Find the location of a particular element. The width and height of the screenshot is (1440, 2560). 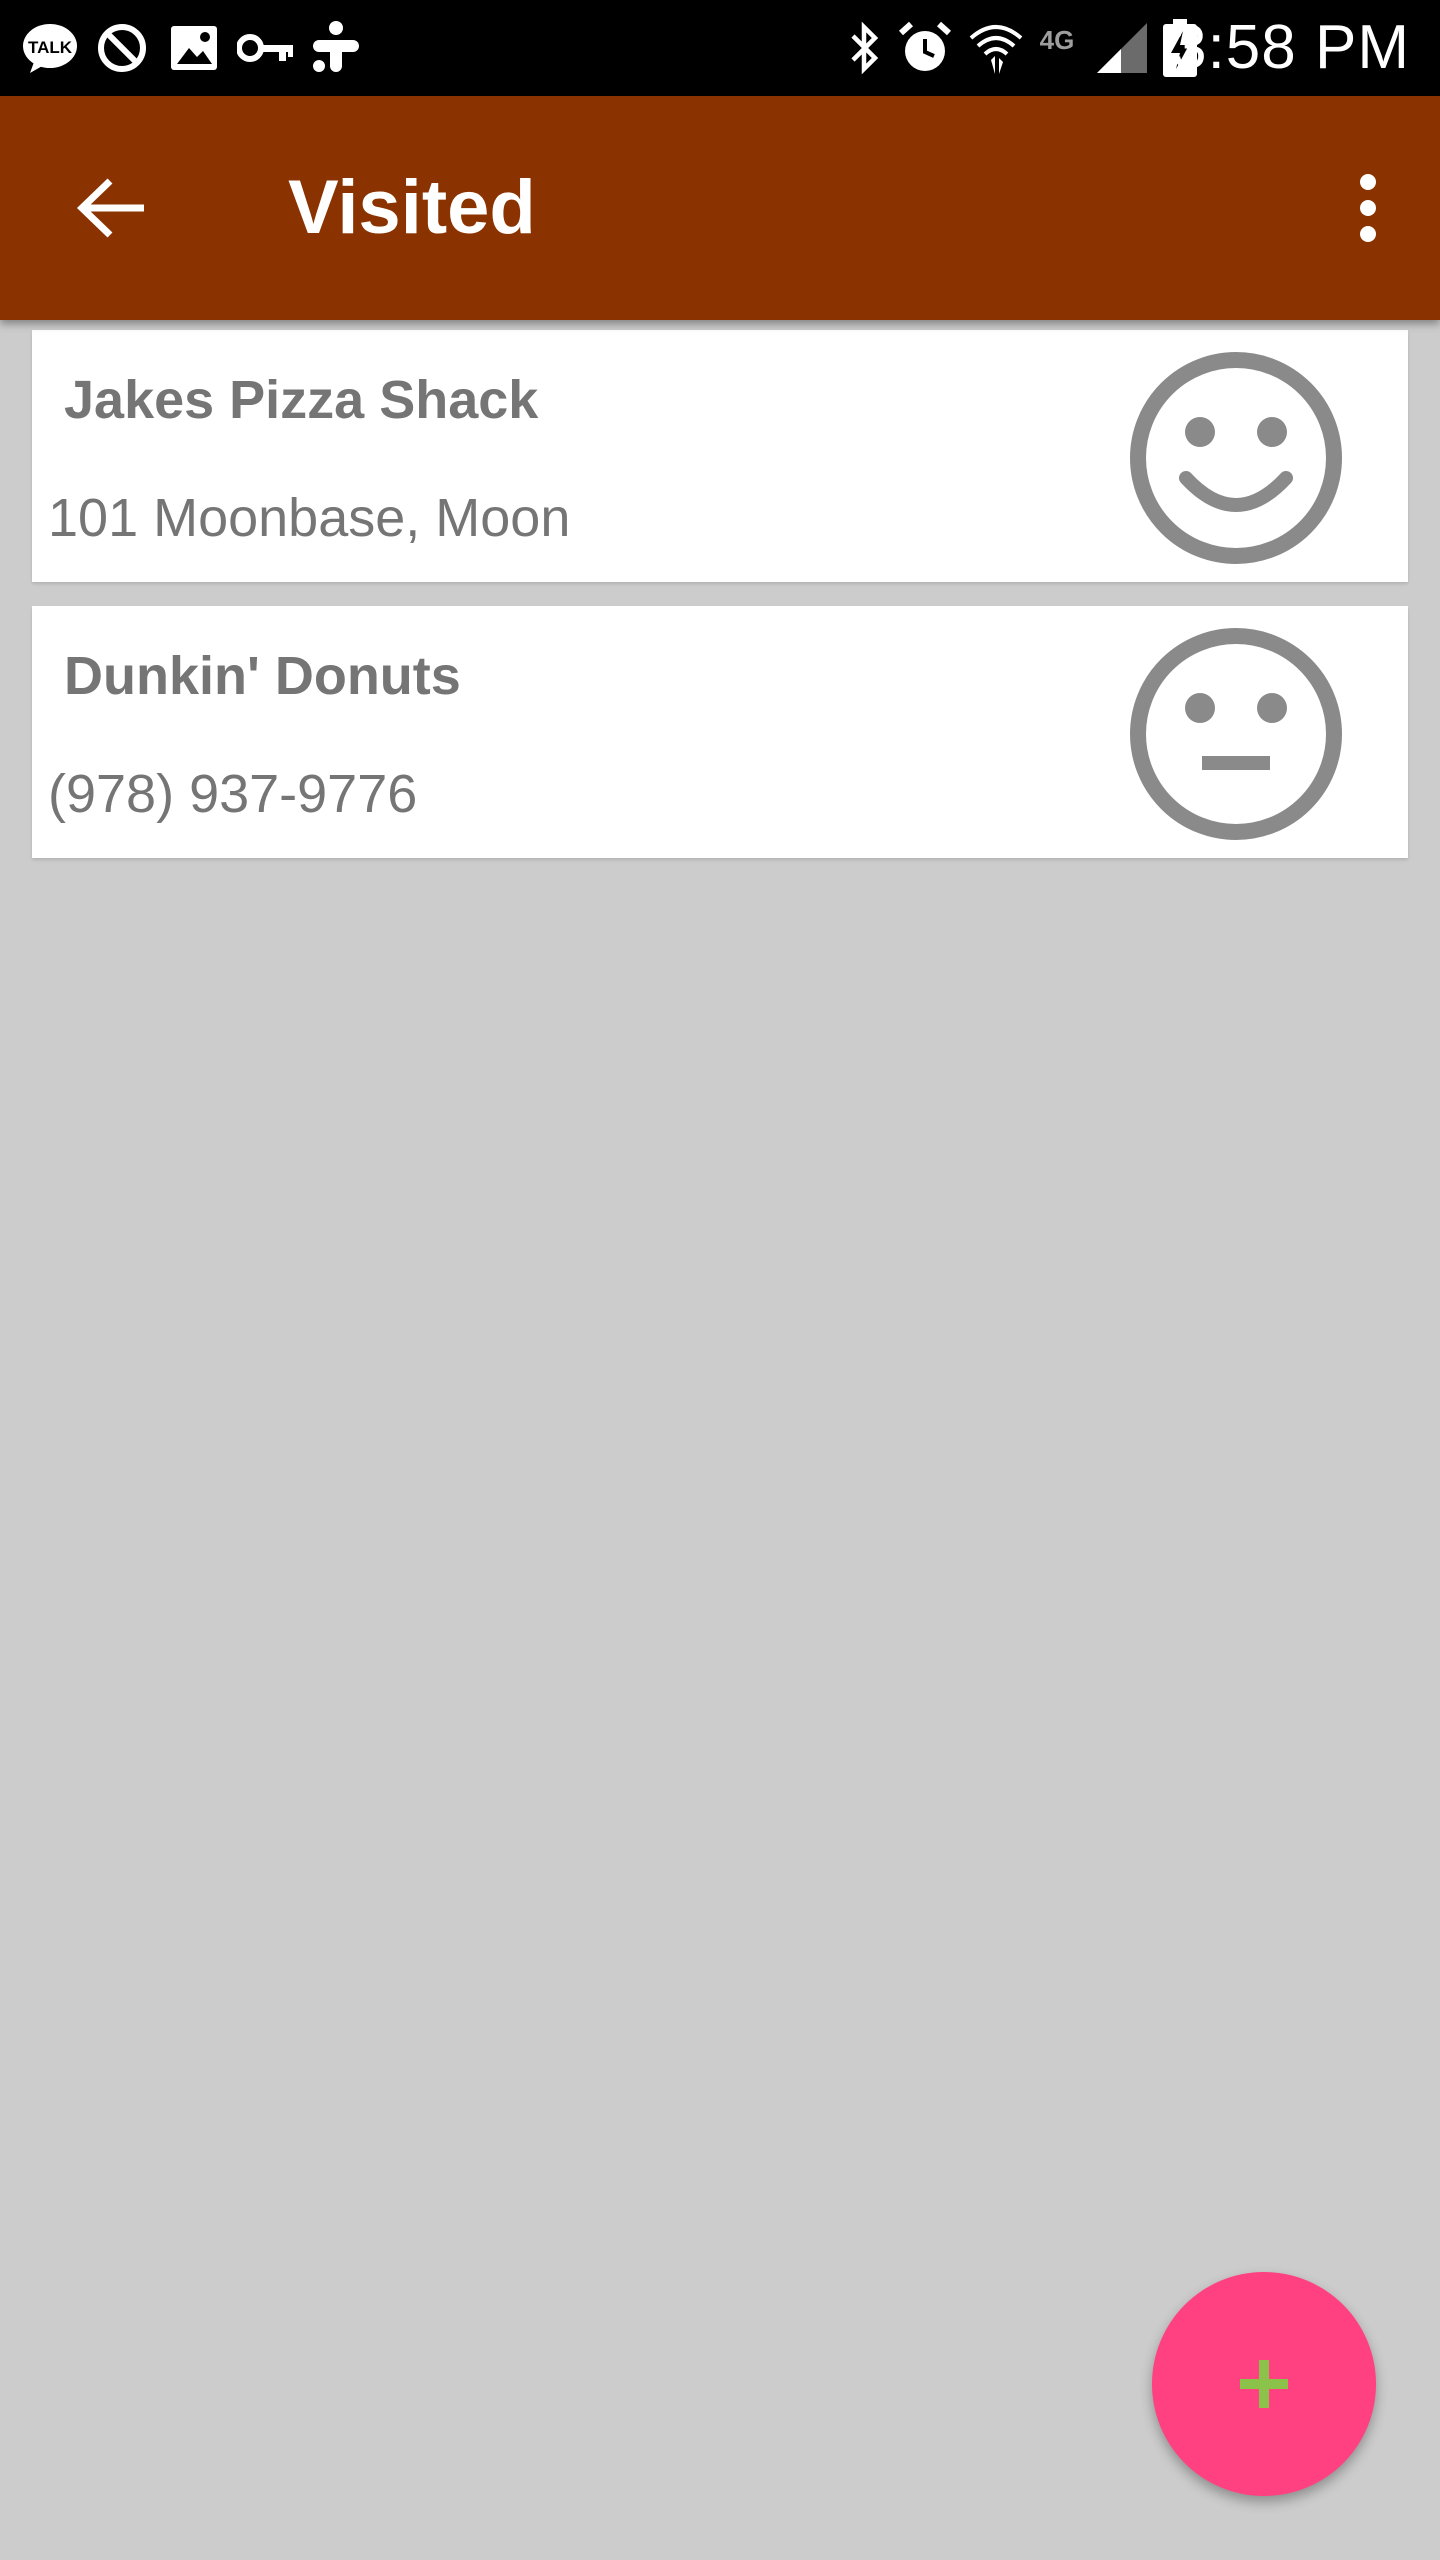

list-item: Jakes Pizza Shack 101 Moonbase, Moon is located at coordinates (720, 456).